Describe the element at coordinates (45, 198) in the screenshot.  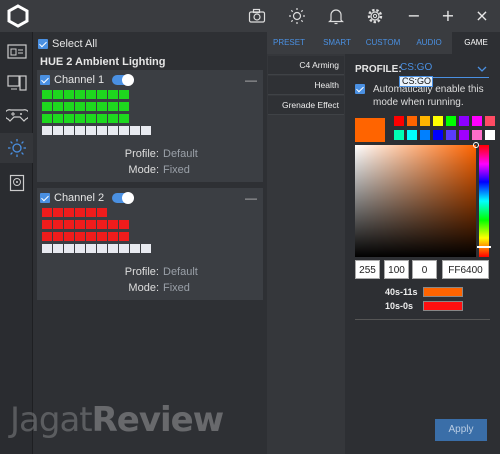
I see `channel-2-checkbox` at that location.